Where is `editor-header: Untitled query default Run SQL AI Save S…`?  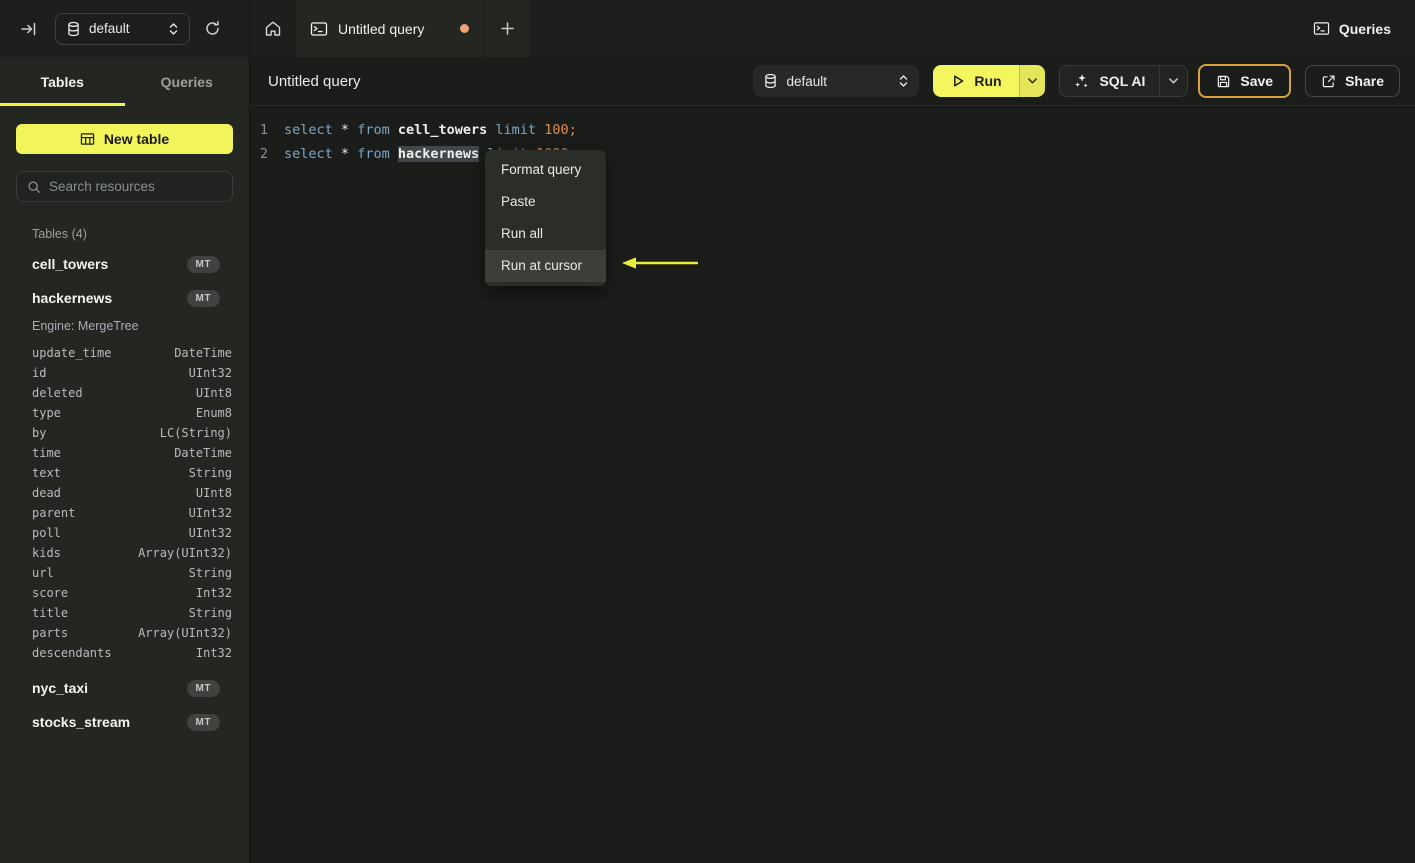 editor-header: Untitled query default Run SQL AI Save S… is located at coordinates (832, 81).